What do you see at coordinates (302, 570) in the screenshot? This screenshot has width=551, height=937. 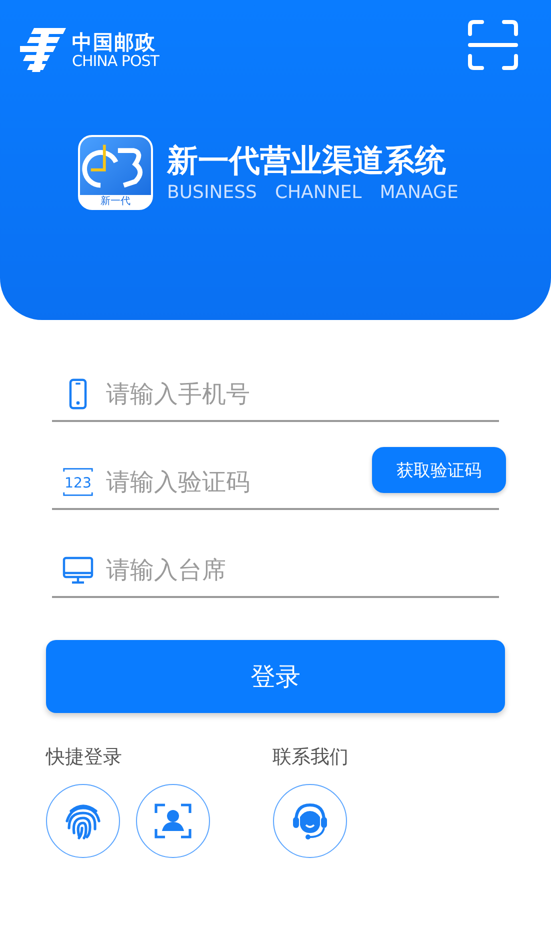 I see `text-input: 请输入台席` at bounding box center [302, 570].